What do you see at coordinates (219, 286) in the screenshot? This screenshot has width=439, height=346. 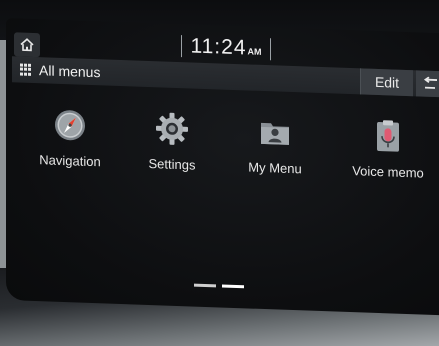 I see `page-indicator` at bounding box center [219, 286].